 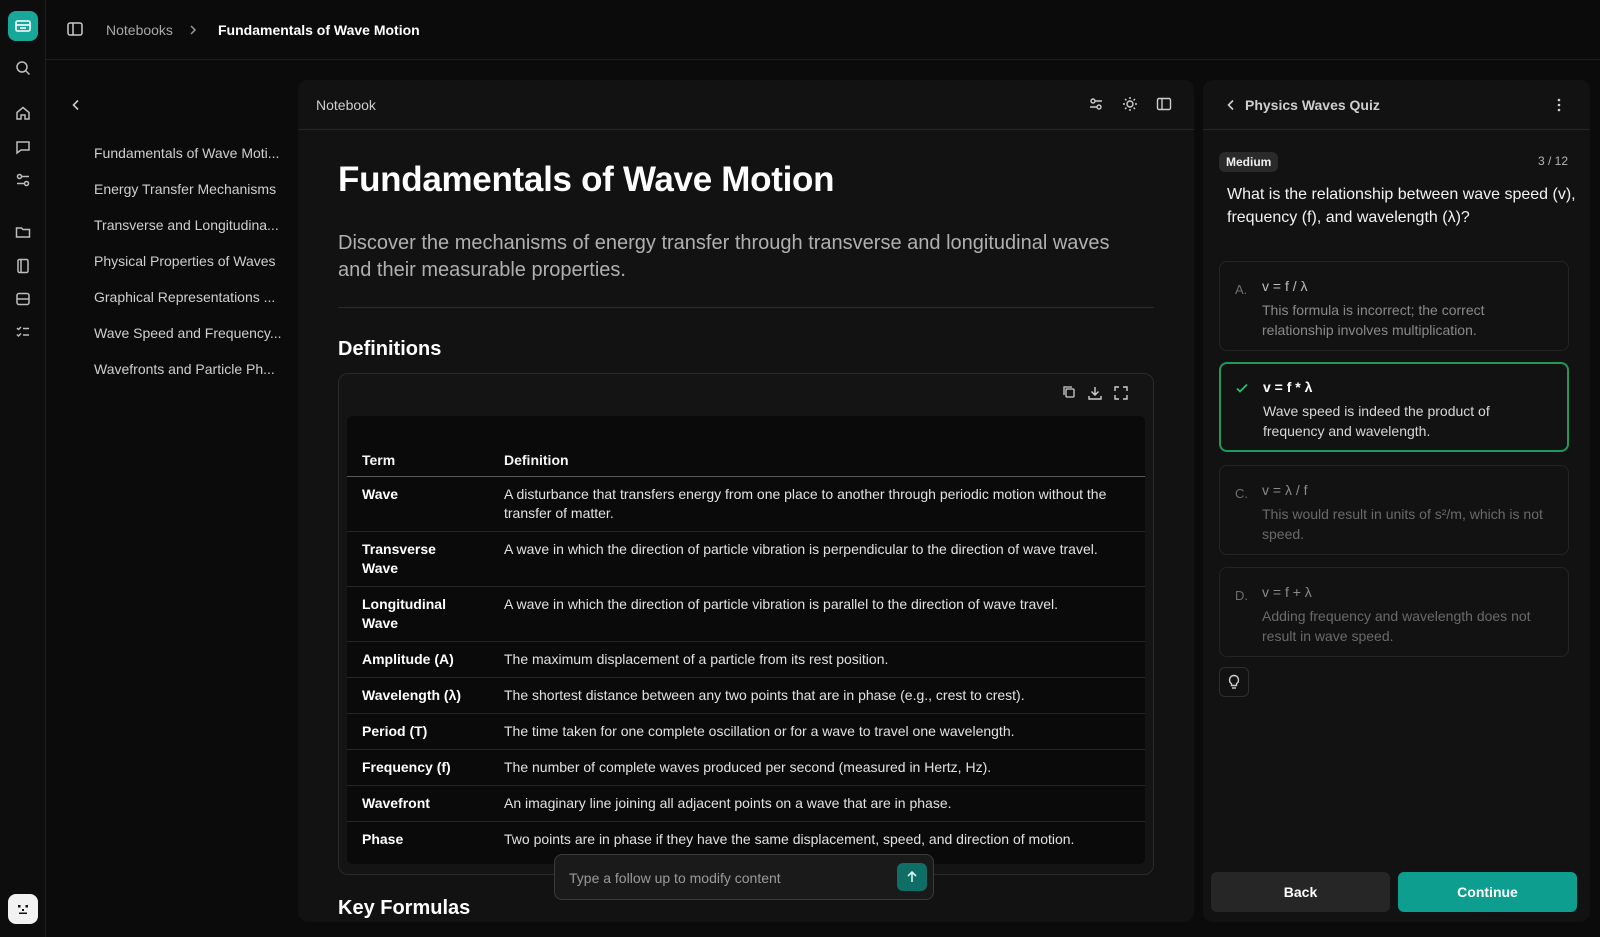 What do you see at coordinates (346, 105) in the screenshot?
I see `notebook-header-title: Notebook` at bounding box center [346, 105].